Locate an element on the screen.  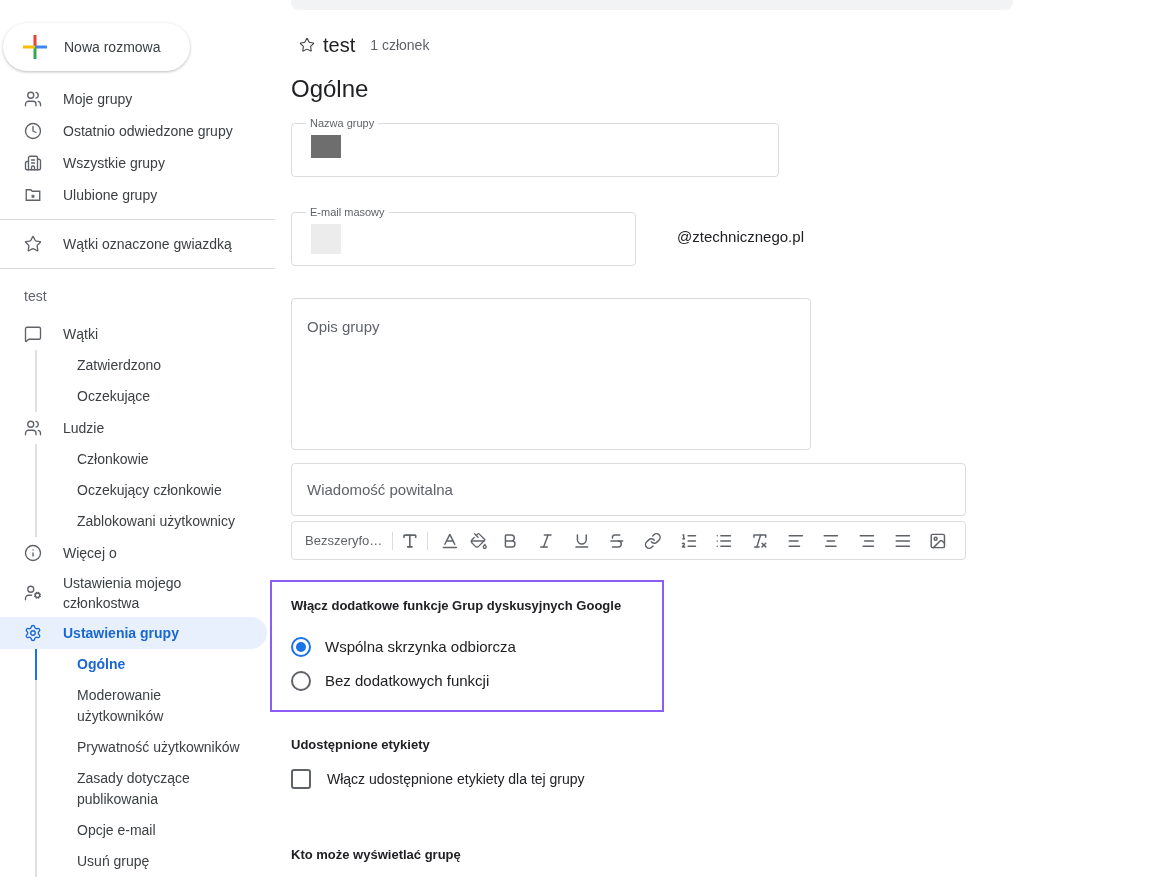
sidebar-subitem: Zatwierdzono is located at coordinates (155, 365).